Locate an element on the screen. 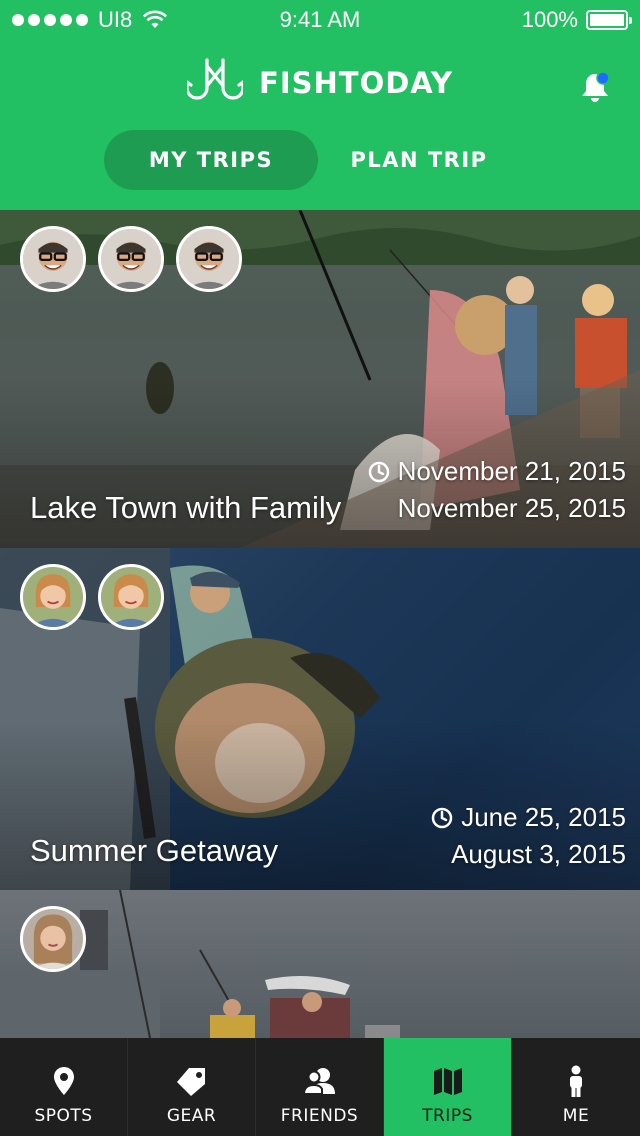 Image resolution: width=640 pixels, height=1136 pixels. tag-icon is located at coordinates (190, 1082).